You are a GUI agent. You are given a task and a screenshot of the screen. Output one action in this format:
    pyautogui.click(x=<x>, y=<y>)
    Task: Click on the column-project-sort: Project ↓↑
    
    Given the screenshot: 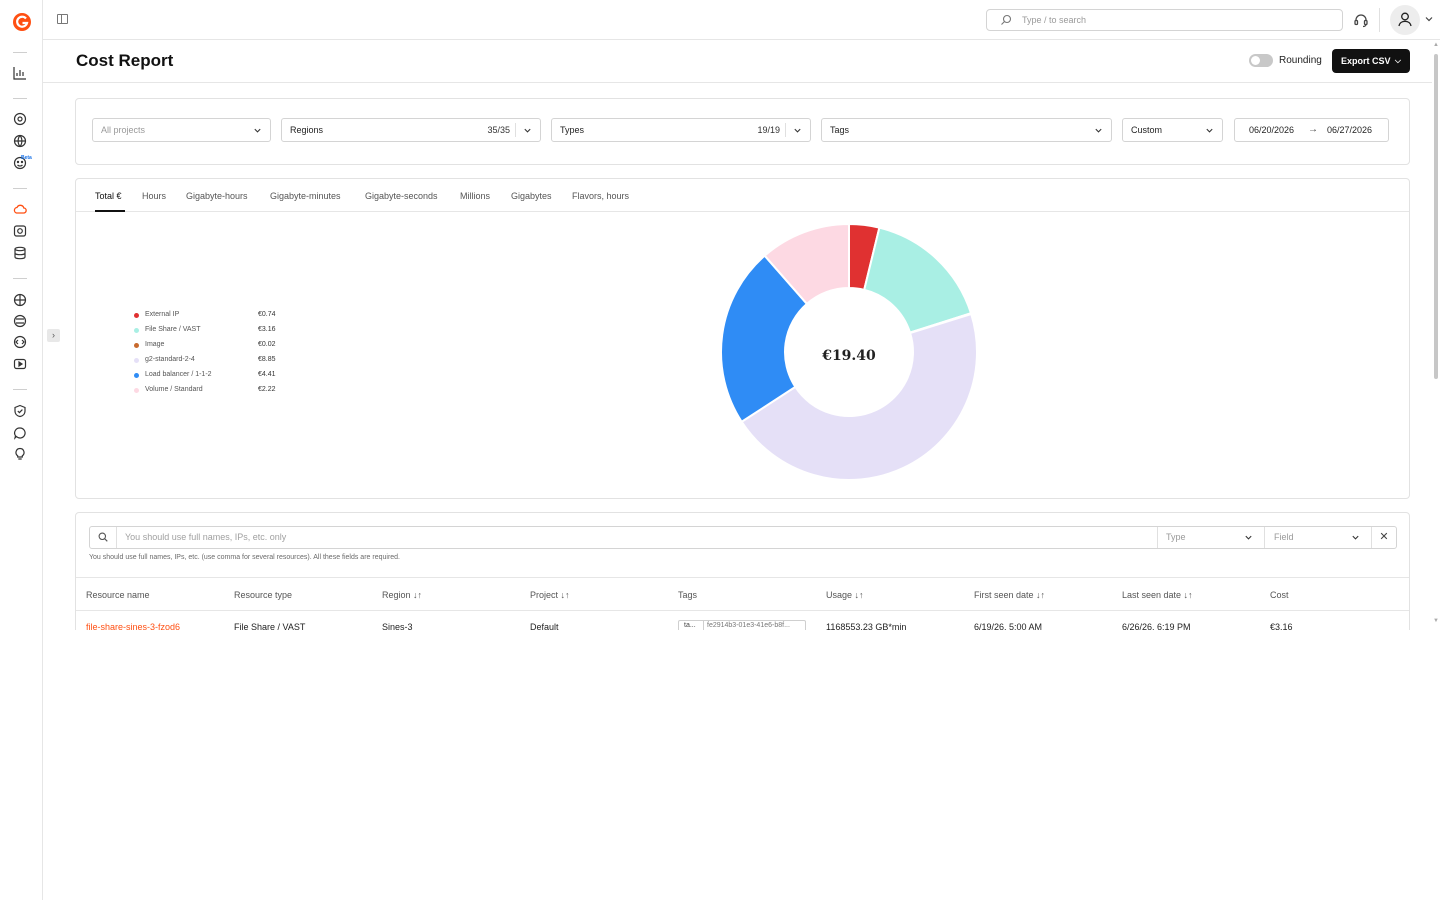 What is the action you would take?
    pyautogui.click(x=550, y=595)
    